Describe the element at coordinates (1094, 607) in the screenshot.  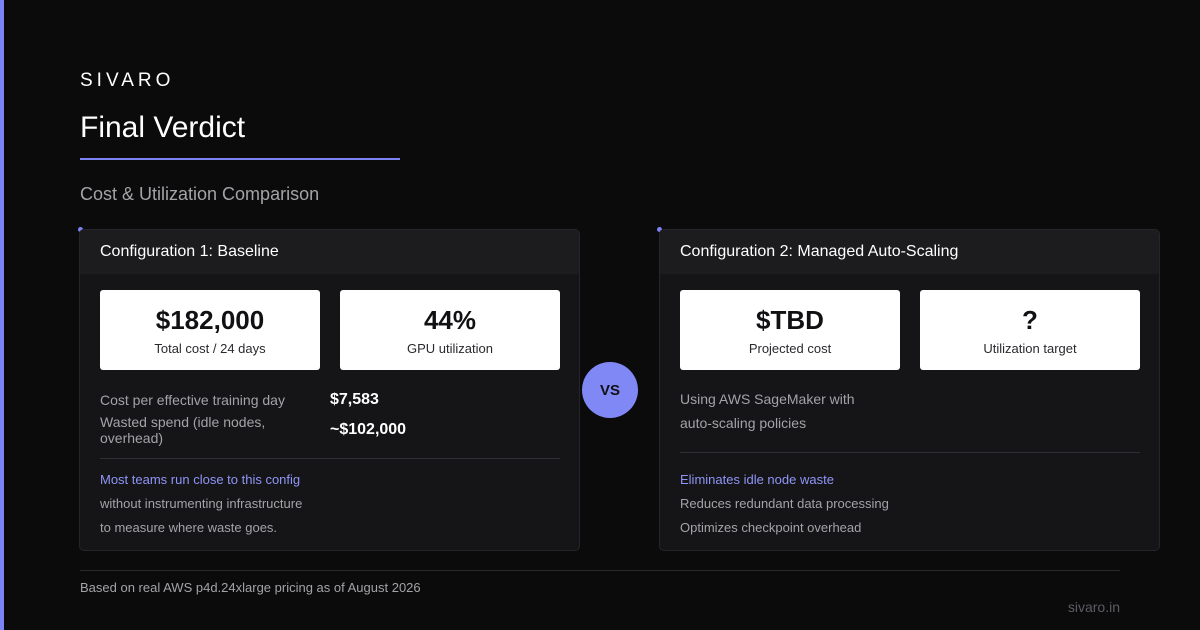
I see `footer-site-link: sivaro.in` at that location.